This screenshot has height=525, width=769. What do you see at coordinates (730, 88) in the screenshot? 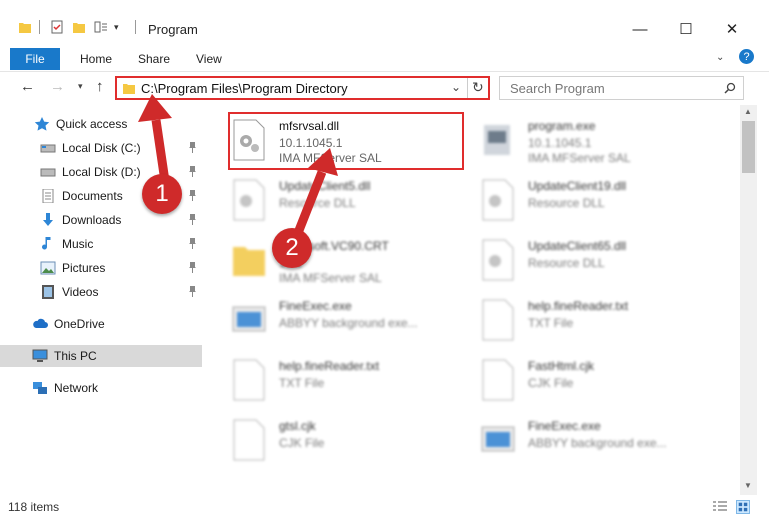
I see `search-icon` at bounding box center [730, 88].